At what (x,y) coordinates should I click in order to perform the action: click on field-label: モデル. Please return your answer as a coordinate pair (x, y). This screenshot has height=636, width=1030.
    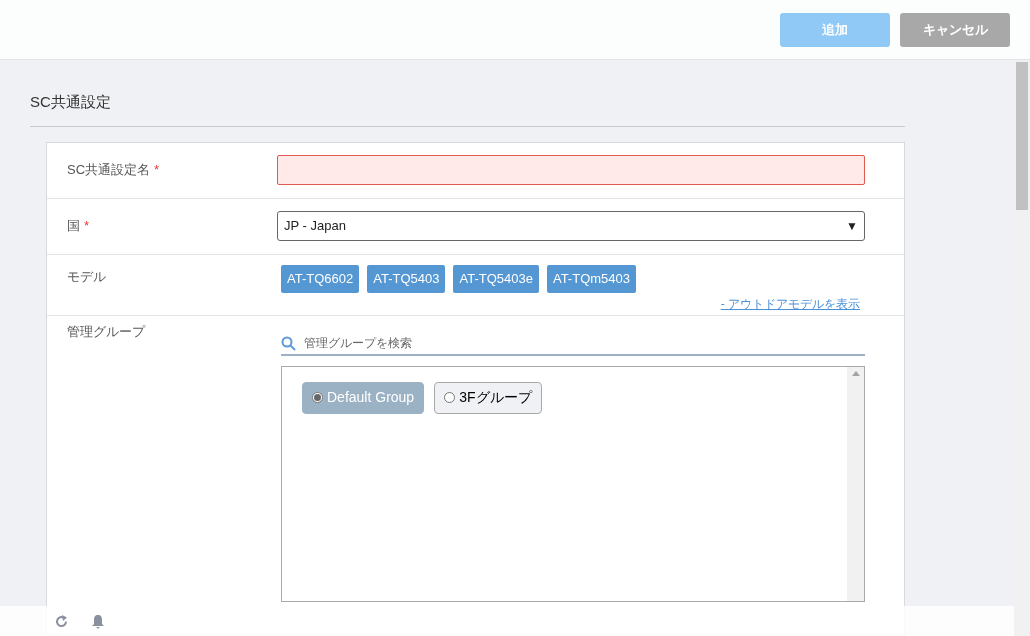
    Looking at the image, I should click on (86, 276).